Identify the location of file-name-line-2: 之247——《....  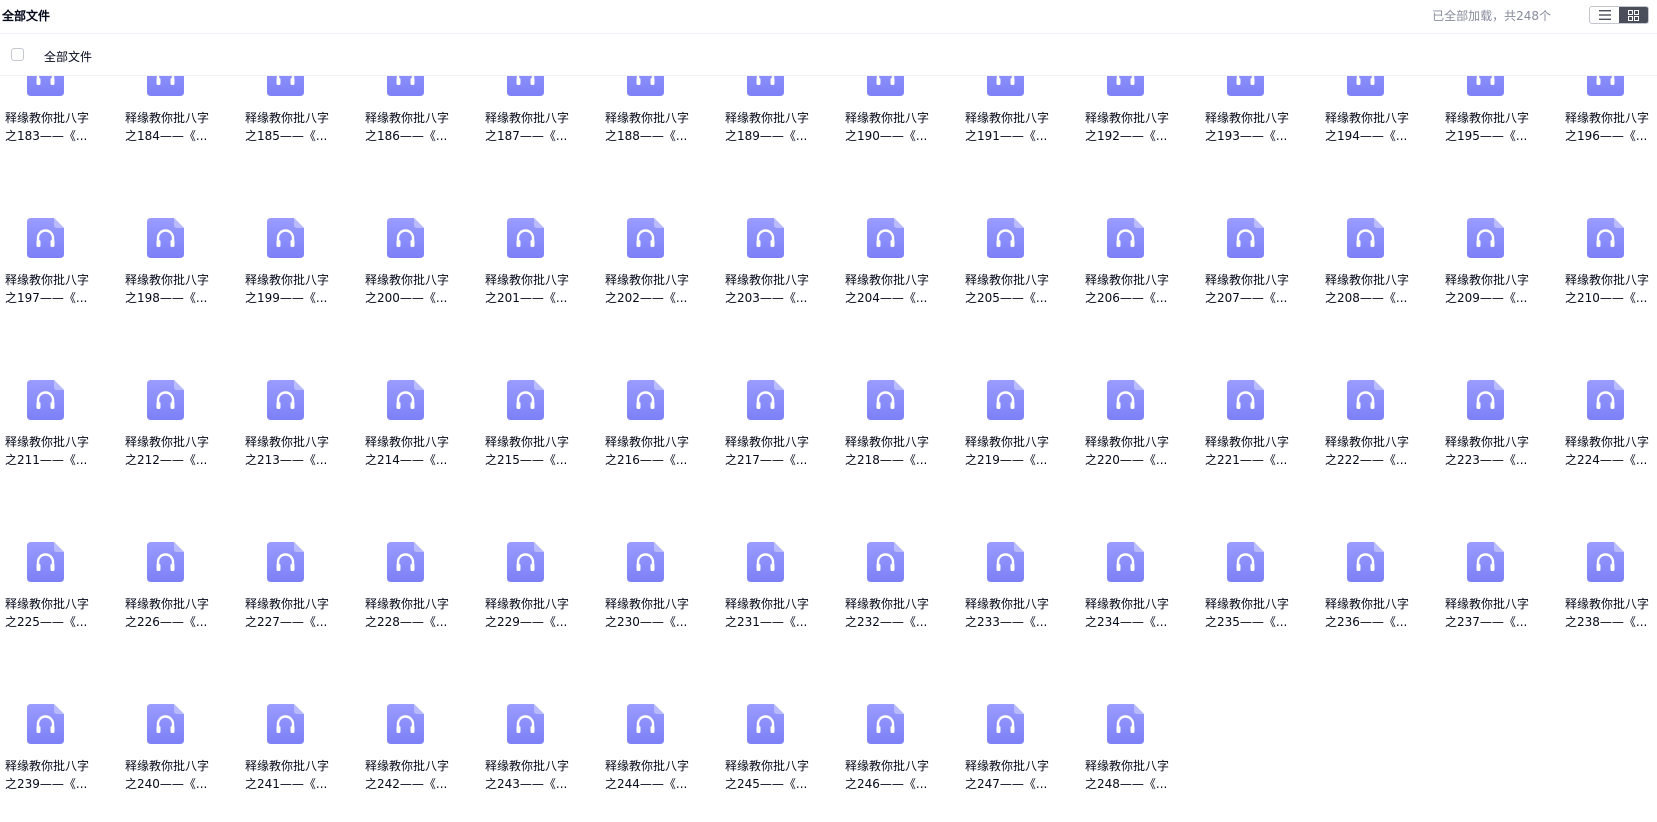
(1006, 784).